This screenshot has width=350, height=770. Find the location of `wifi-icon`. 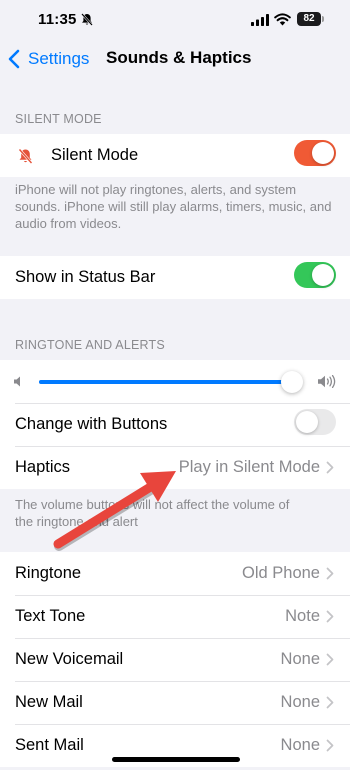

wifi-icon is located at coordinates (282, 19).